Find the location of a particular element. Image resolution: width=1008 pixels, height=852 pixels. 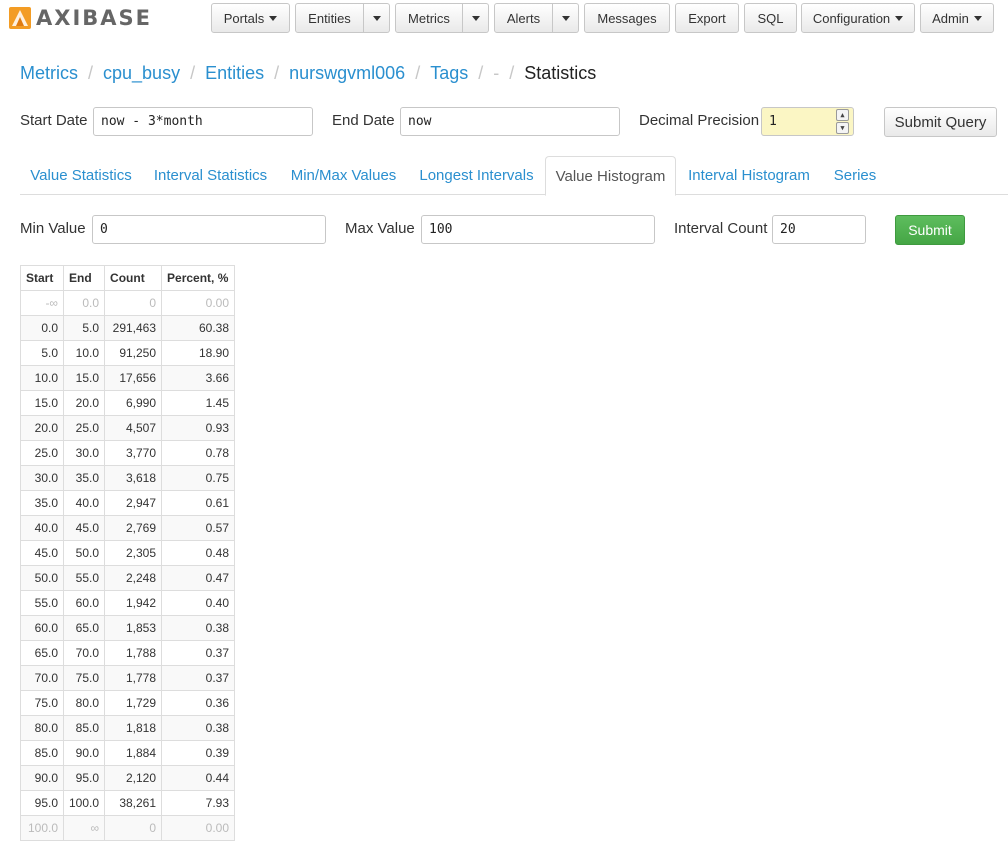

cell-percent: 3.66 is located at coordinates (198, 378).